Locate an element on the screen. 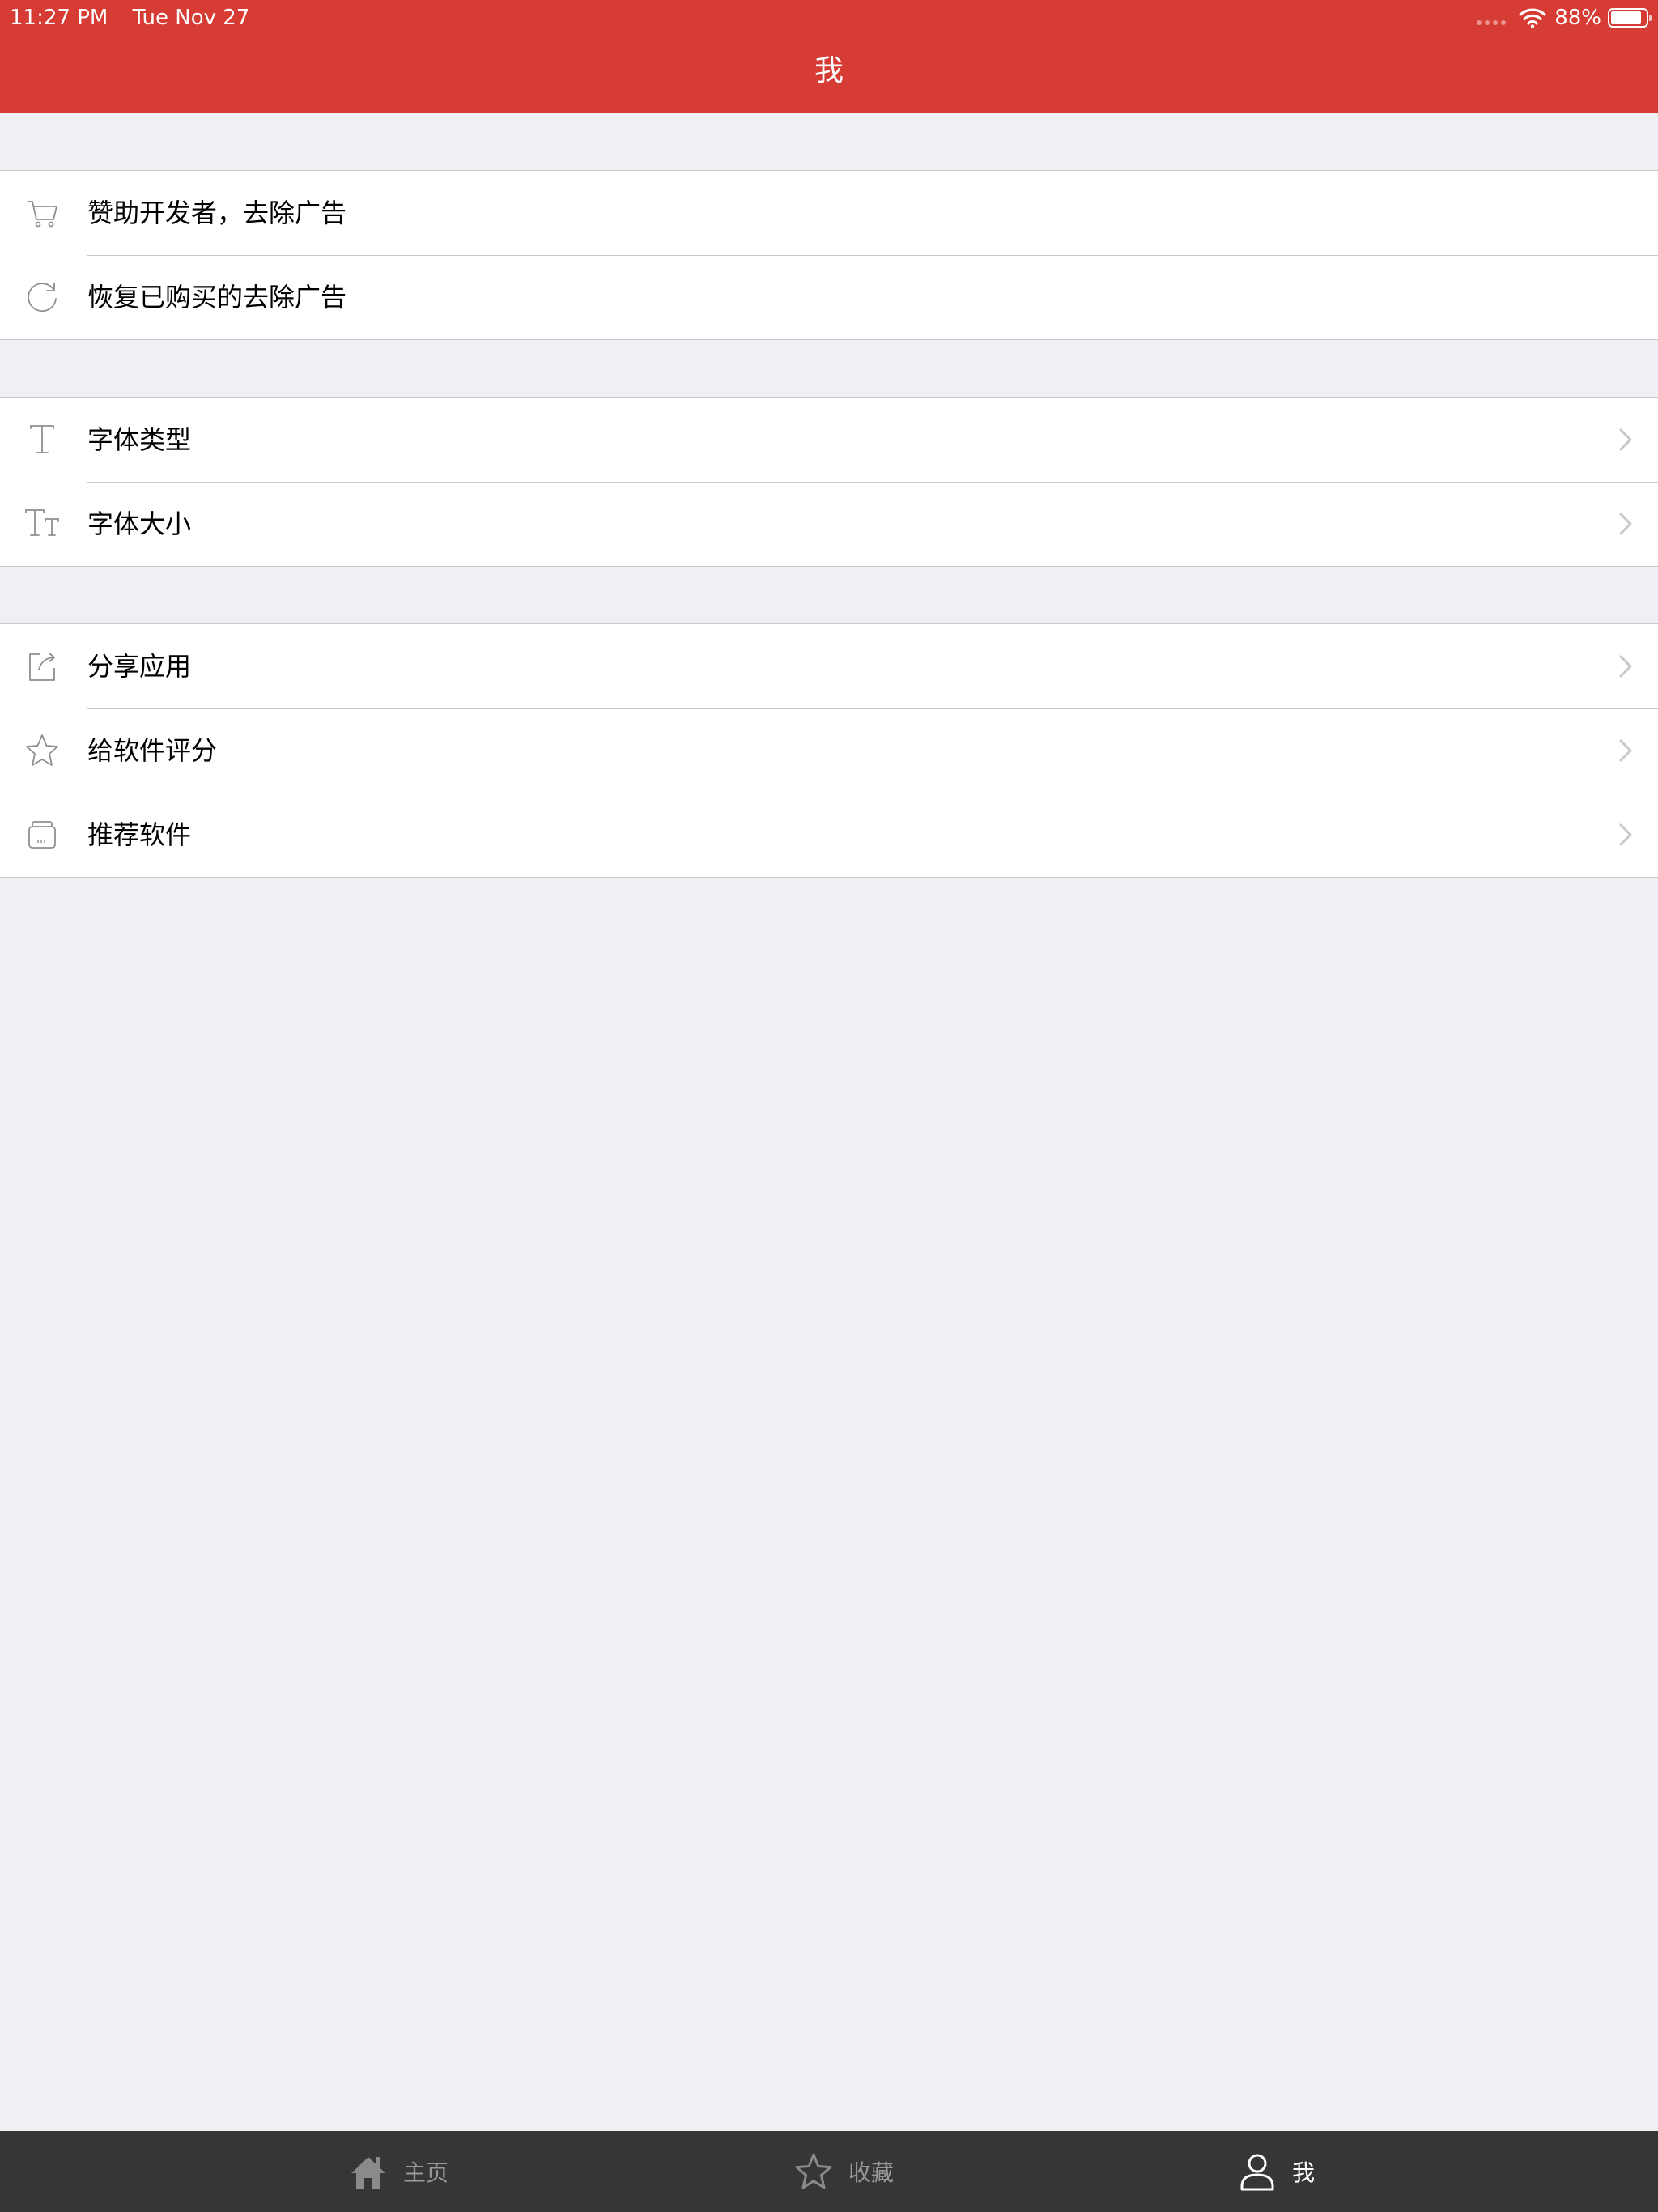  rate-app-row: 给软件评分 is located at coordinates (829, 751).